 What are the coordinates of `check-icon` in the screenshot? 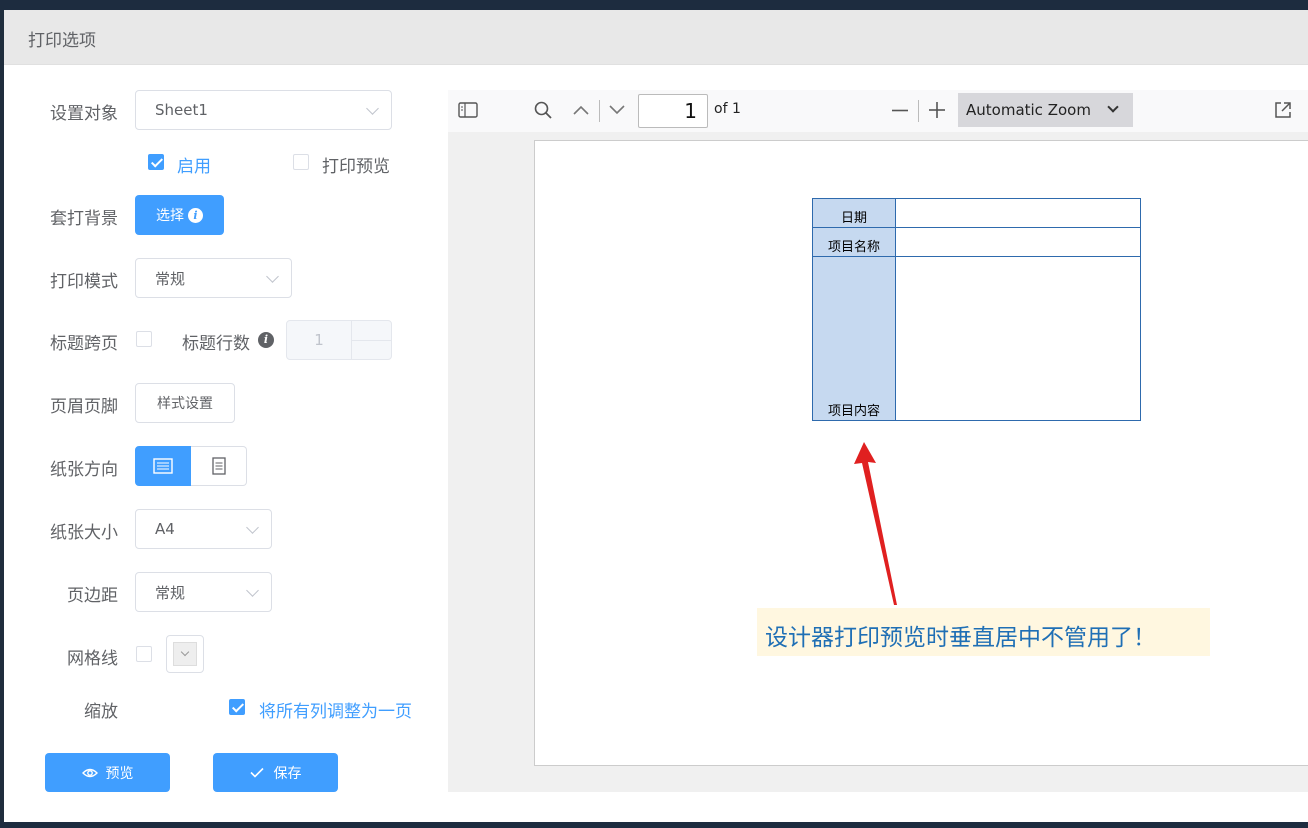 It's located at (256, 772).